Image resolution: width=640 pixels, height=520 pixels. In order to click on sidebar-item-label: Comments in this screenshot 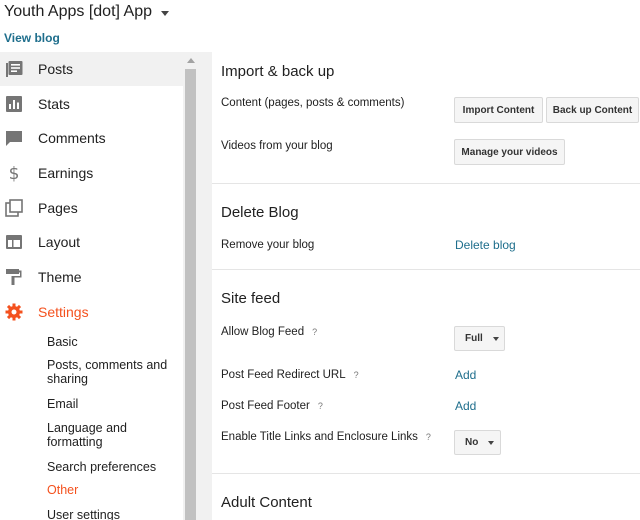, I will do `click(72, 138)`.